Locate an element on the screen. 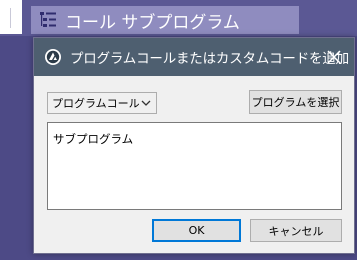 Image resolution: width=357 pixels, height=260 pixels. ok-button: OK is located at coordinates (196, 230).